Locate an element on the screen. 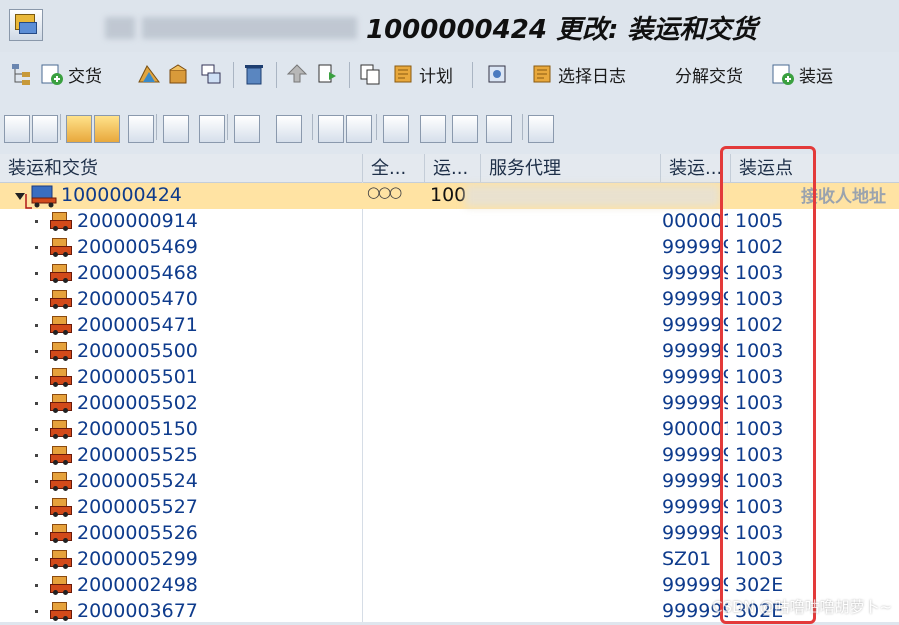 This screenshot has height=625, width=899. add-shipment-icon is located at coordinates (783, 74).